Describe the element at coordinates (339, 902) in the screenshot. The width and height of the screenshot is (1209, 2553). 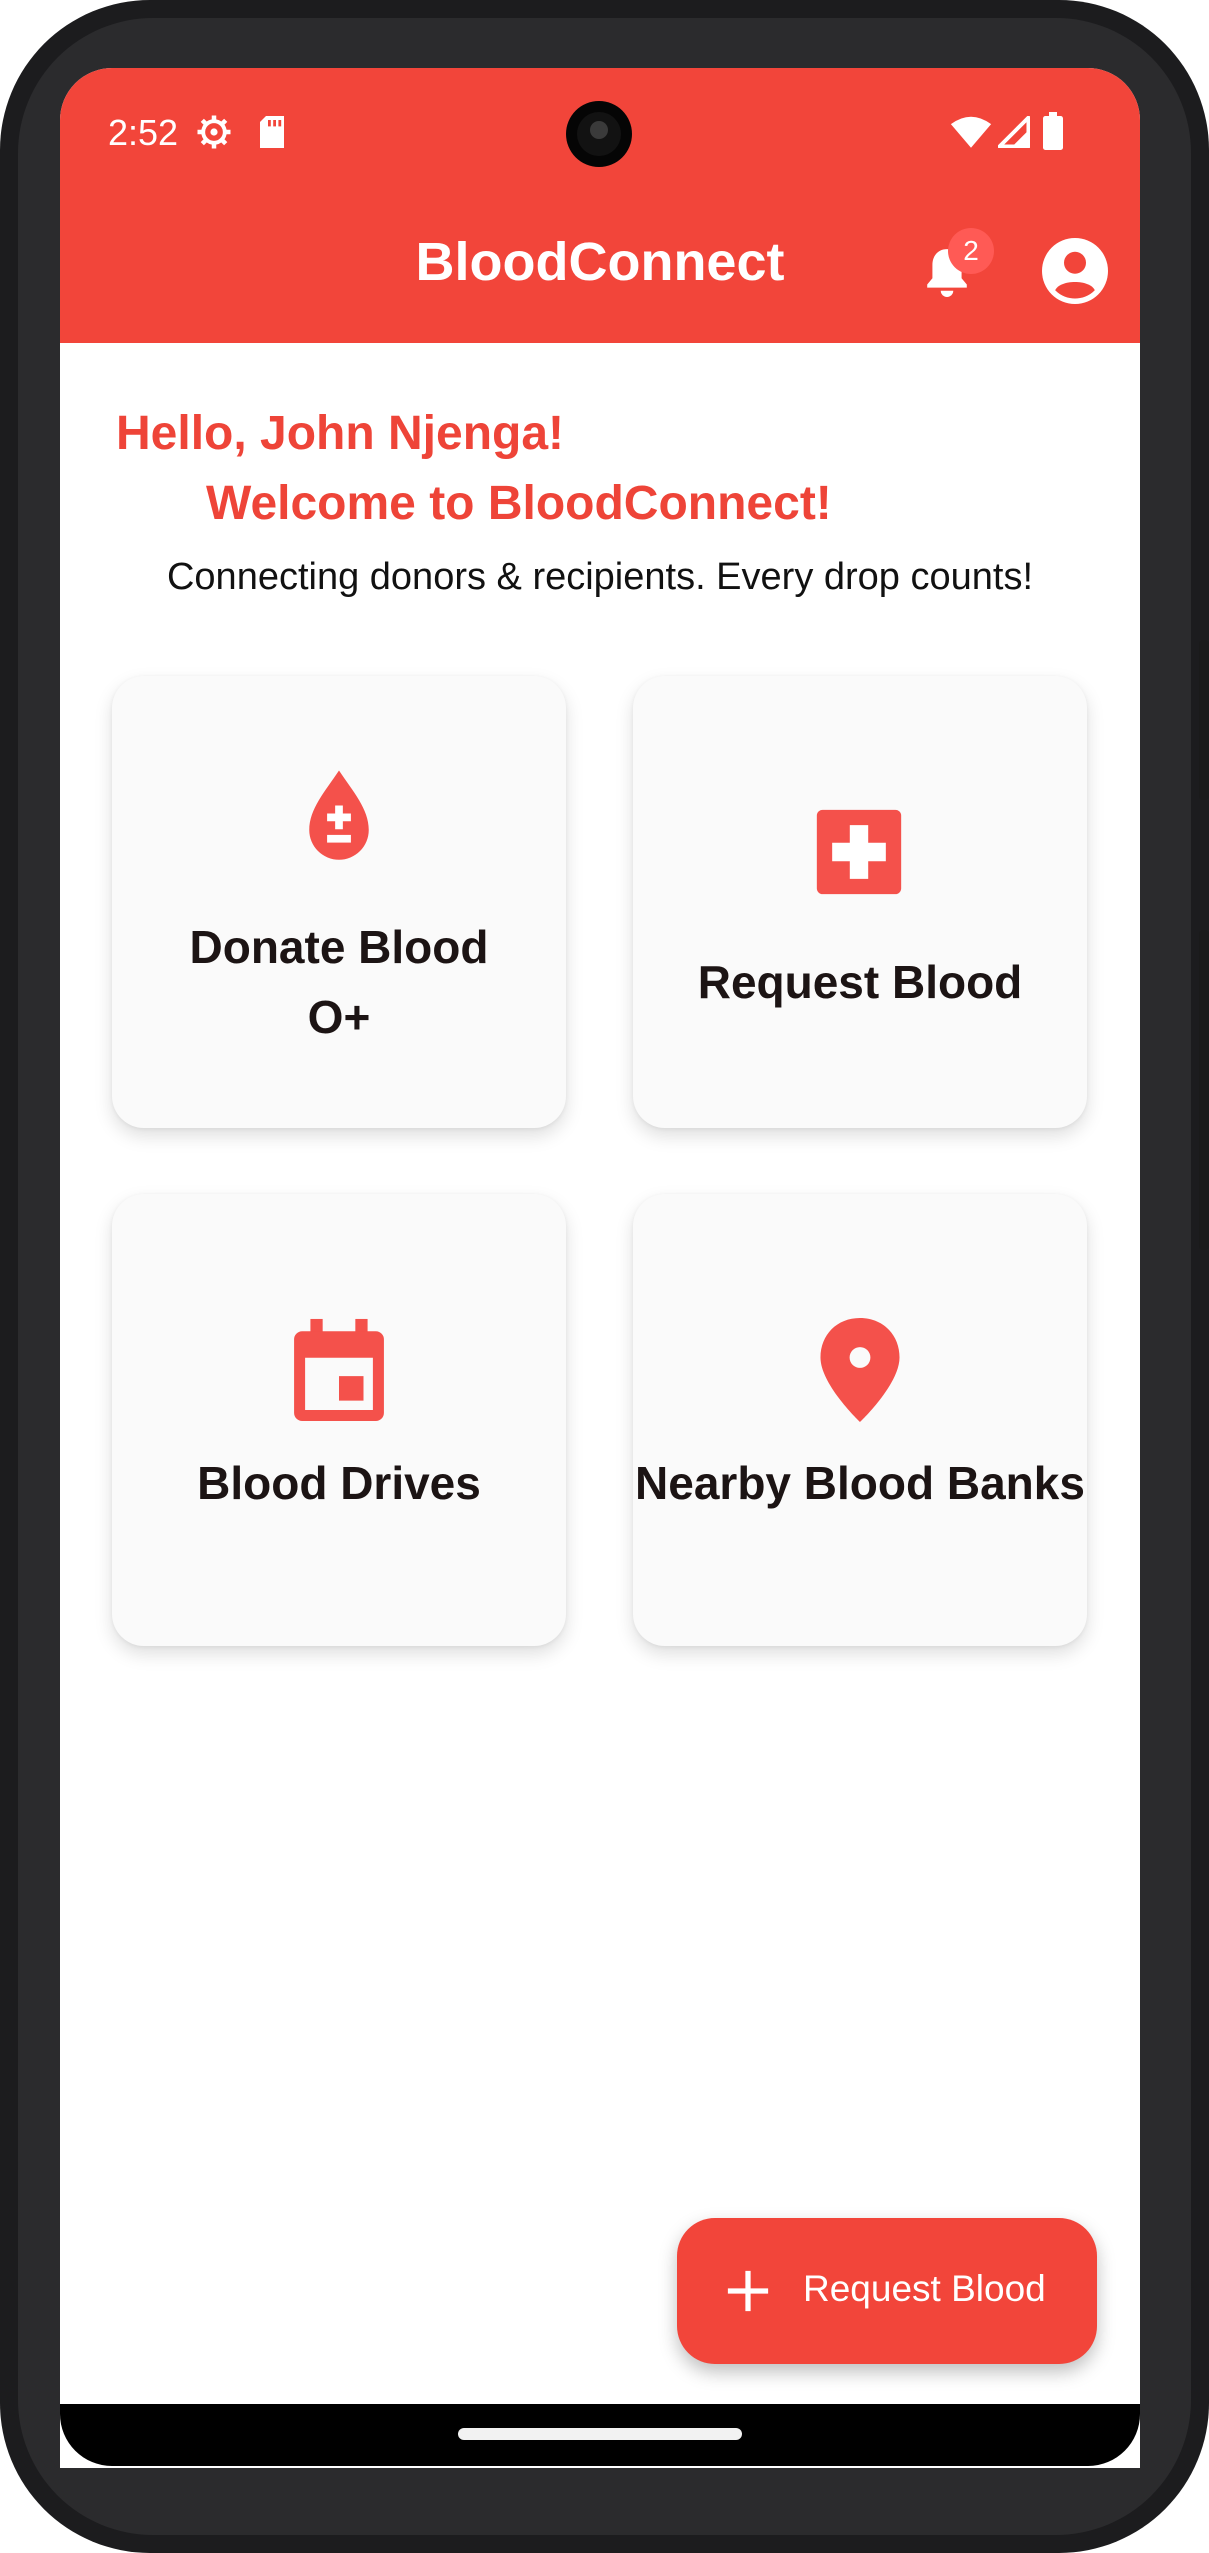
I see `donate-blood-card: Donate Blood O+` at that location.